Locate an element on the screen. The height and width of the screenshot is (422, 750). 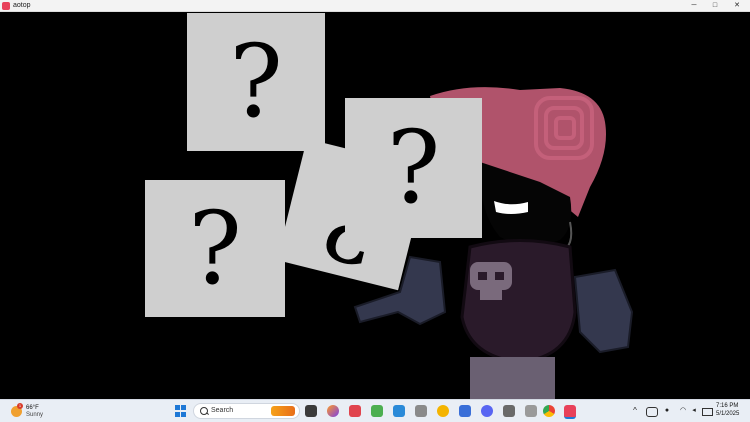
battery-icon is located at coordinates (707, 412).